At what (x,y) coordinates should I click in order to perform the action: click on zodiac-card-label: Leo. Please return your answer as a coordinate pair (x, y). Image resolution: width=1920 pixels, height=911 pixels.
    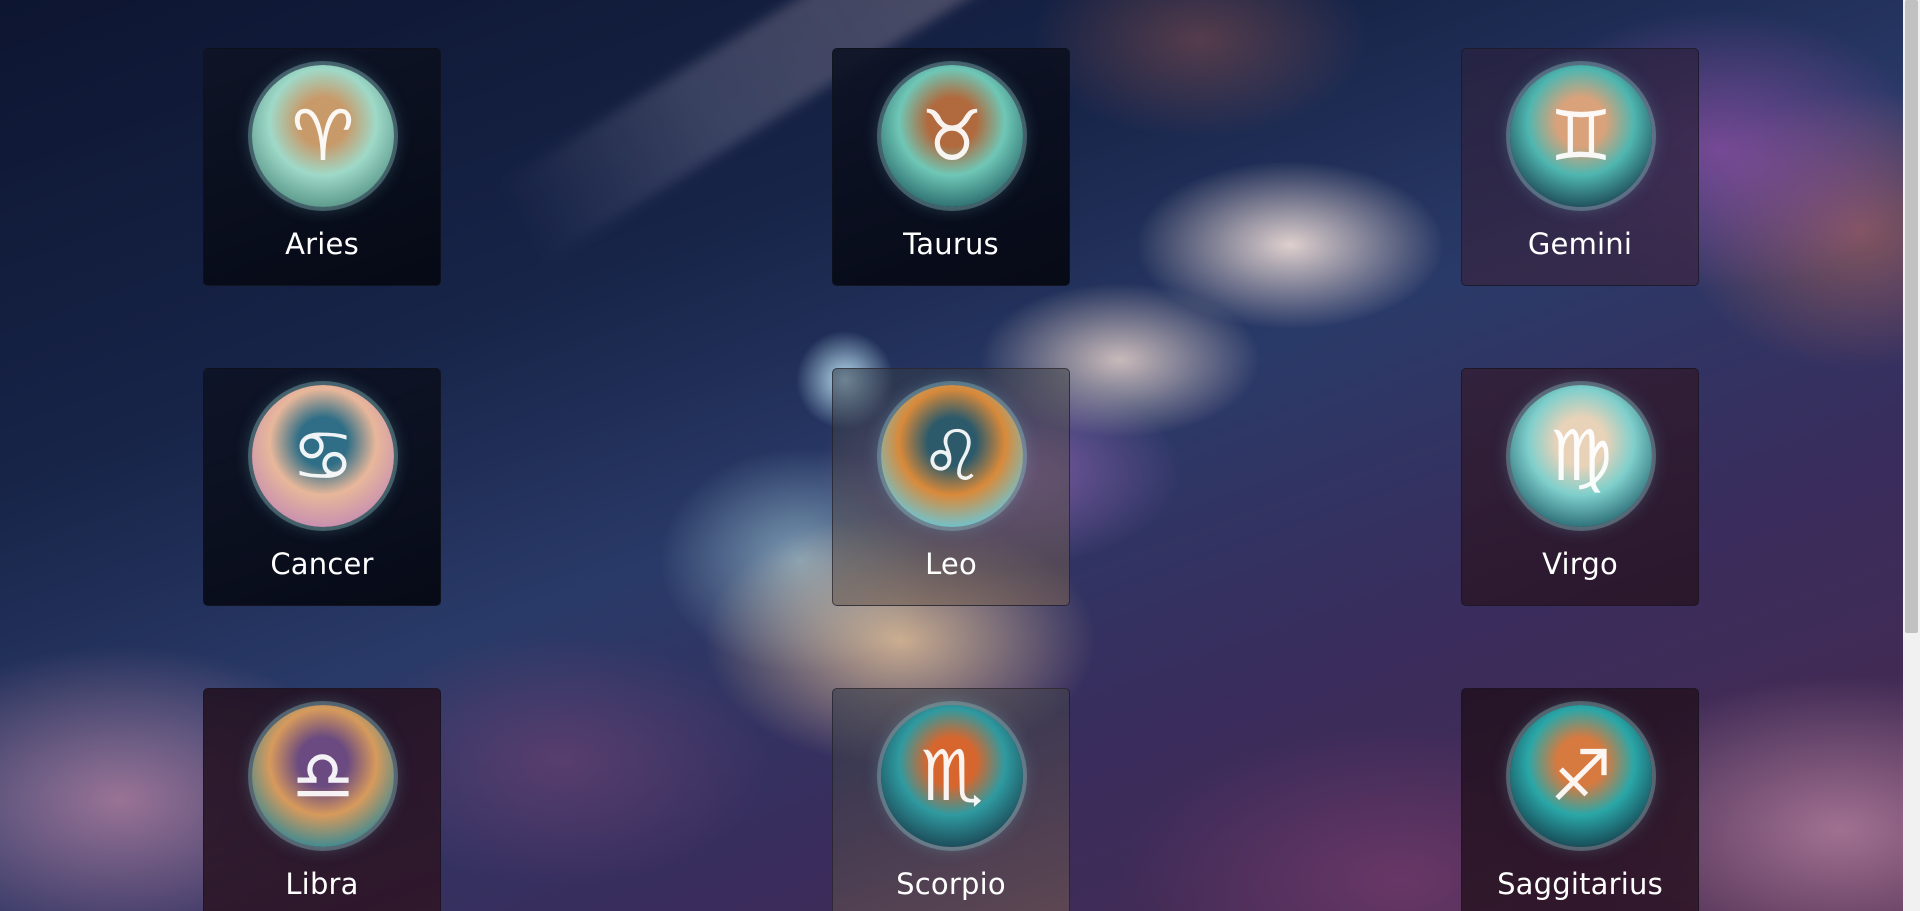
    Looking at the image, I should click on (951, 564).